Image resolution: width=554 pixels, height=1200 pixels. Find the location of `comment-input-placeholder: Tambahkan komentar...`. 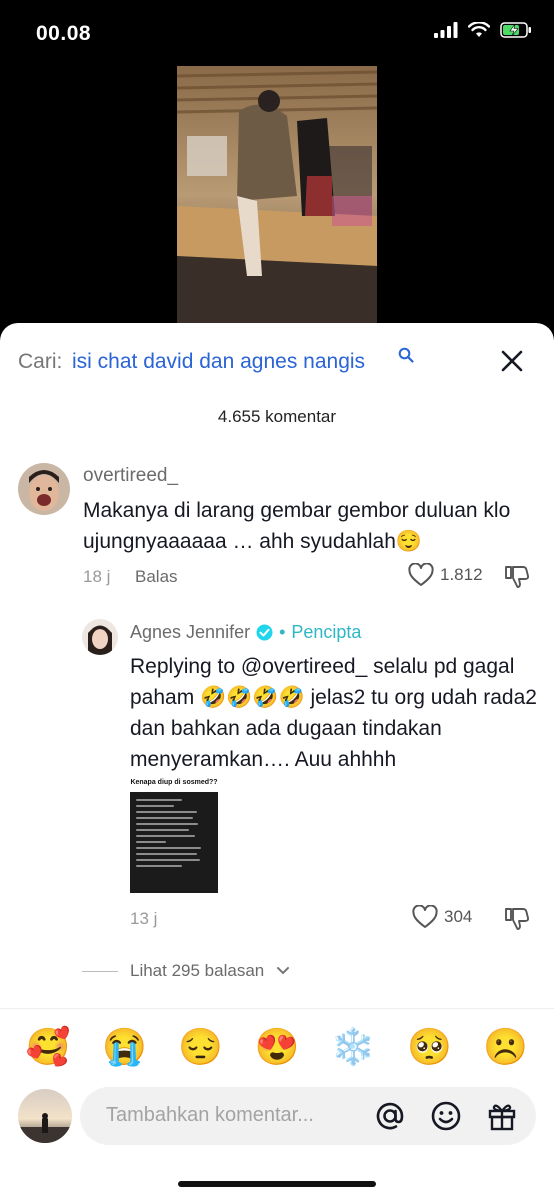

comment-input-placeholder: Tambahkan komentar... is located at coordinates (210, 1115).